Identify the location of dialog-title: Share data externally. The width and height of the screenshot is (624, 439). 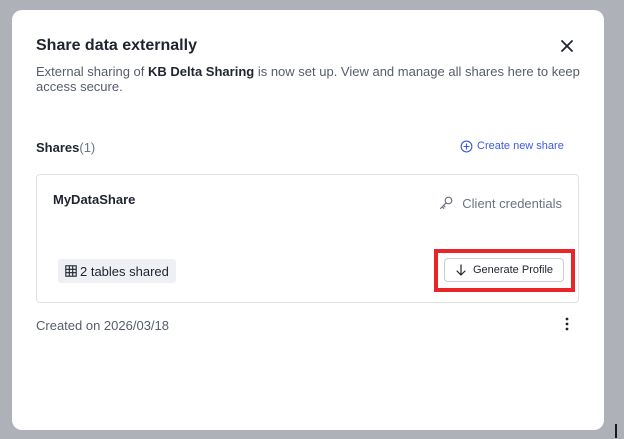
(116, 45).